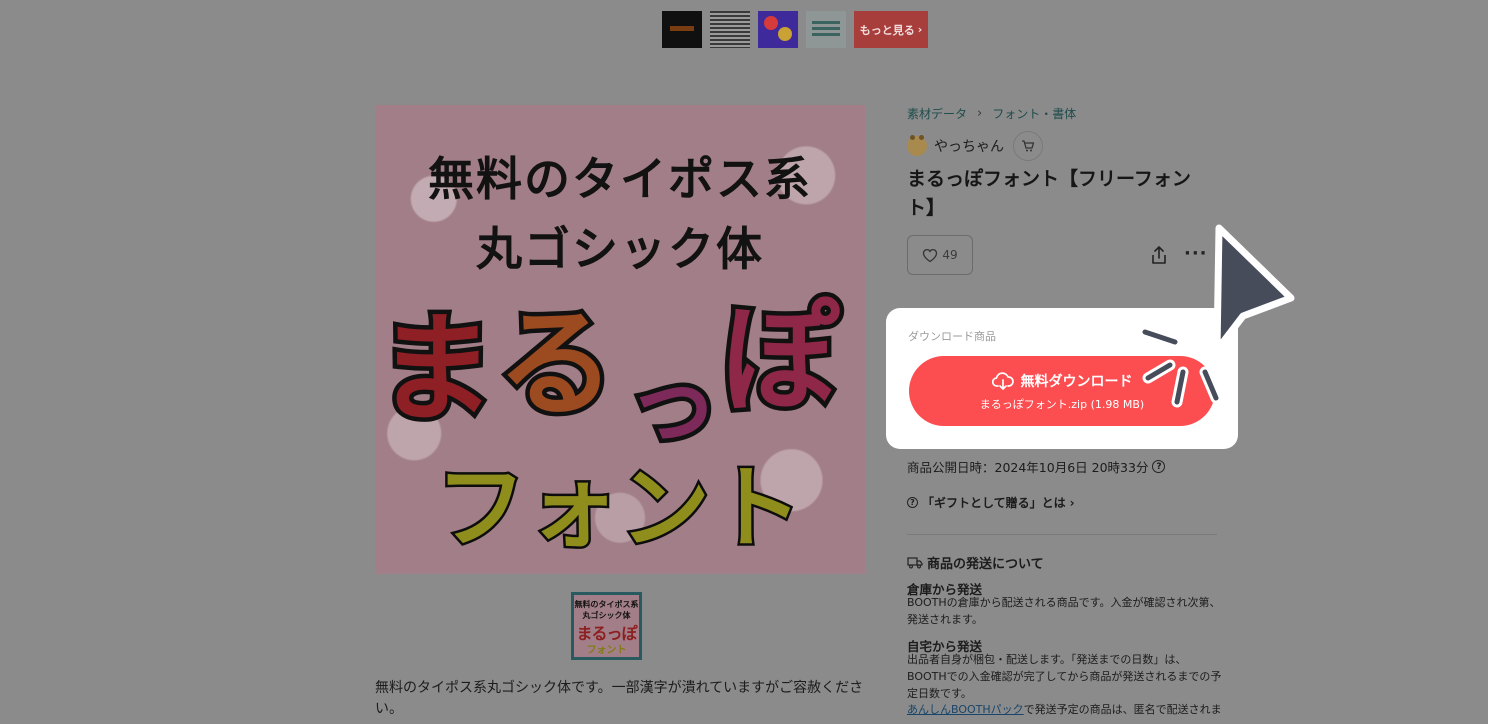 The width and height of the screenshot is (1488, 724). Describe the element at coordinates (1076, 382) in the screenshot. I see `download-button-label: 無料ダウンロード` at that location.